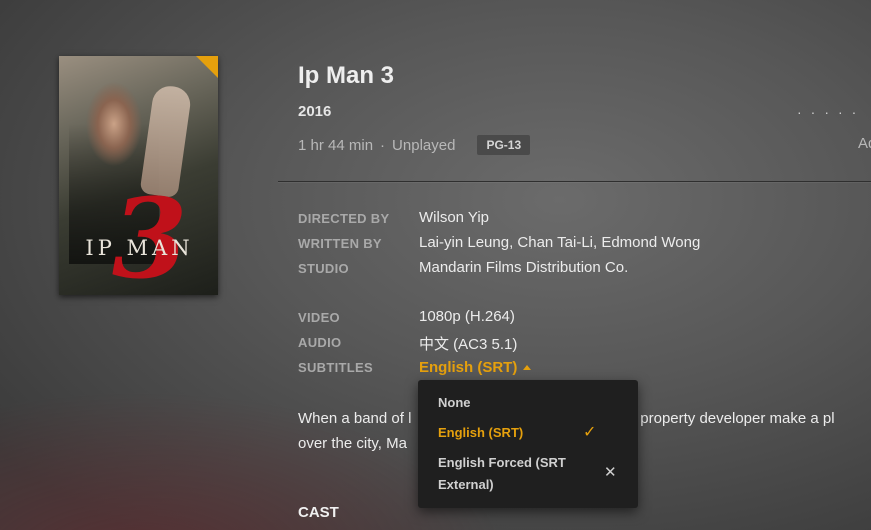 Image resolution: width=871 pixels, height=530 pixels. Describe the element at coordinates (318, 512) in the screenshot. I see `cast-heading: CAST` at that location.